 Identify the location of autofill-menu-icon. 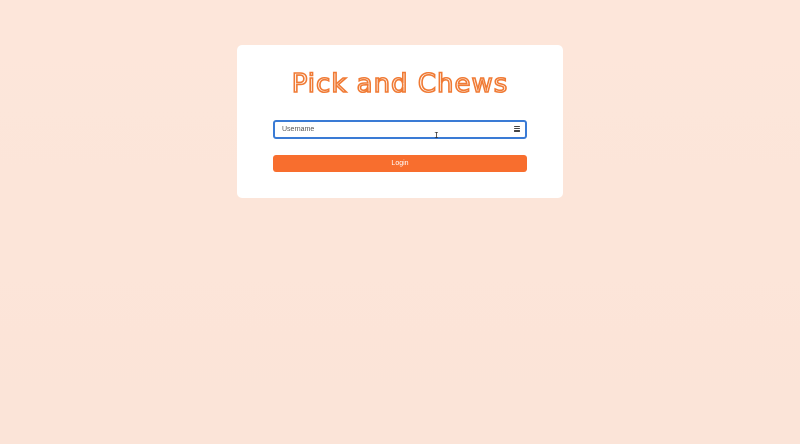
(517, 129).